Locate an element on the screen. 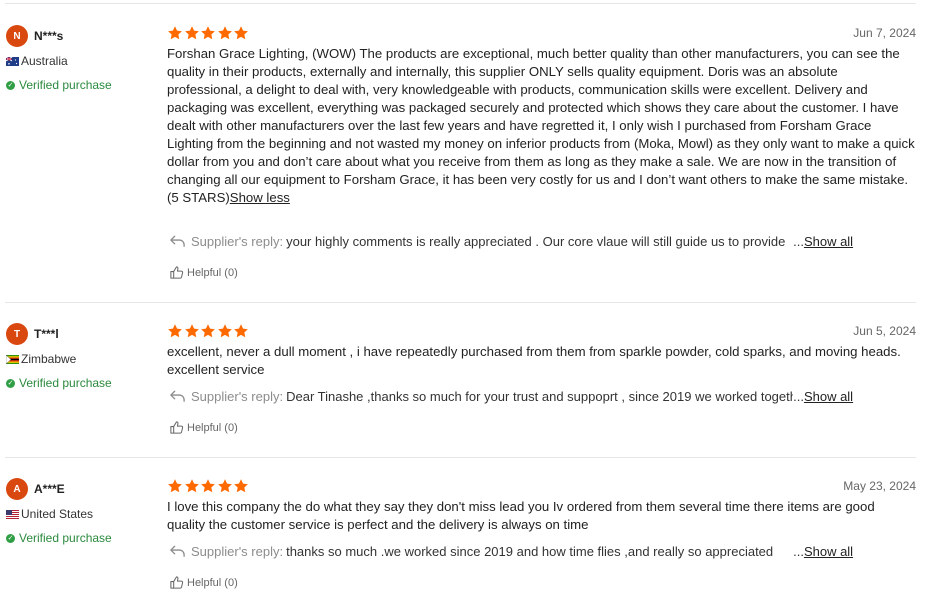 The width and height of the screenshot is (925, 596). review-date: Jun 5, 2024 is located at coordinates (884, 331).